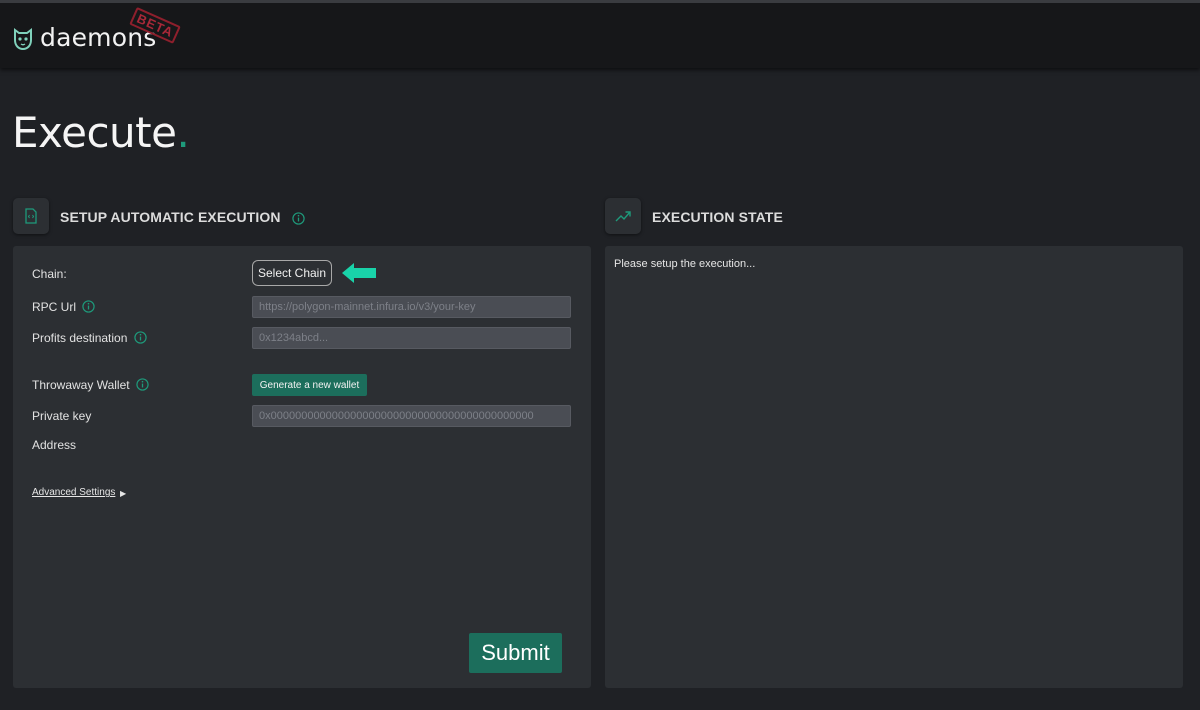 Image resolution: width=1200 pixels, height=710 pixels. Describe the element at coordinates (142, 385) in the screenshot. I see `wallet-info-icon` at that location.